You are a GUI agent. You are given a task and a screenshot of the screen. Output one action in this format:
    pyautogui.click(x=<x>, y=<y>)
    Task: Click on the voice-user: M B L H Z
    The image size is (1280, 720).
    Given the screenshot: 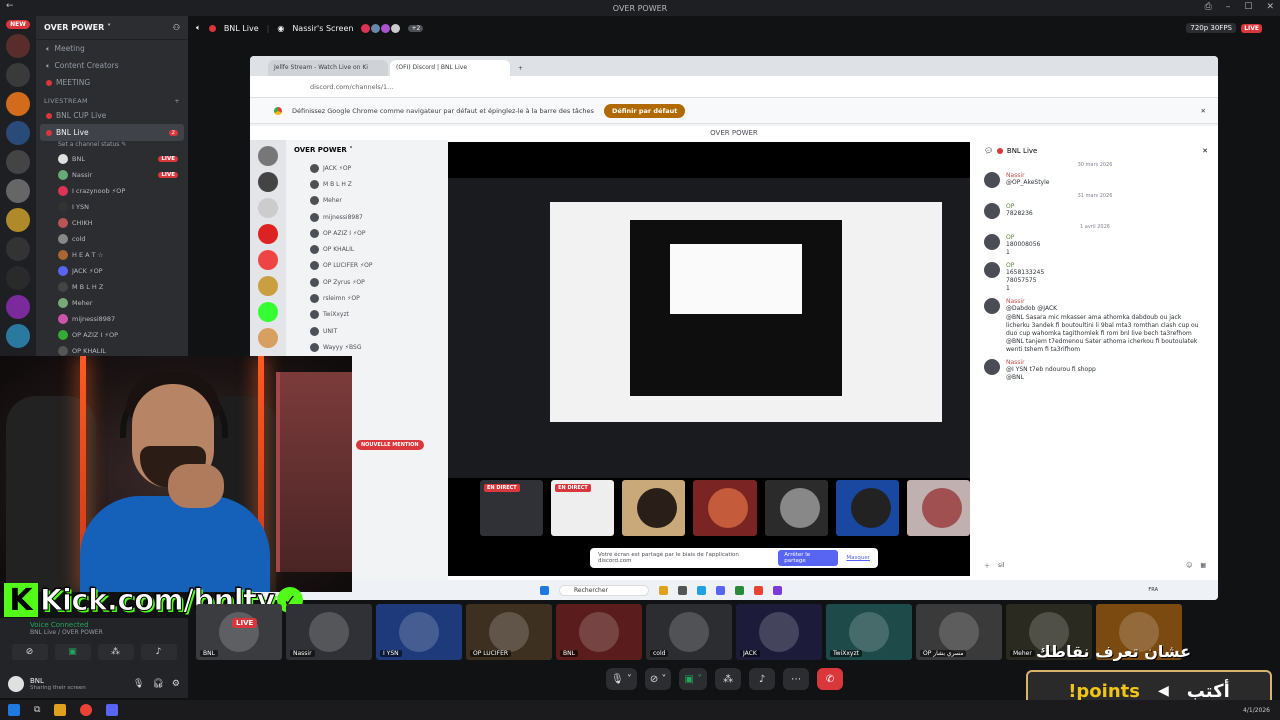 What is the action you would take?
    pyautogui.click(x=112, y=287)
    